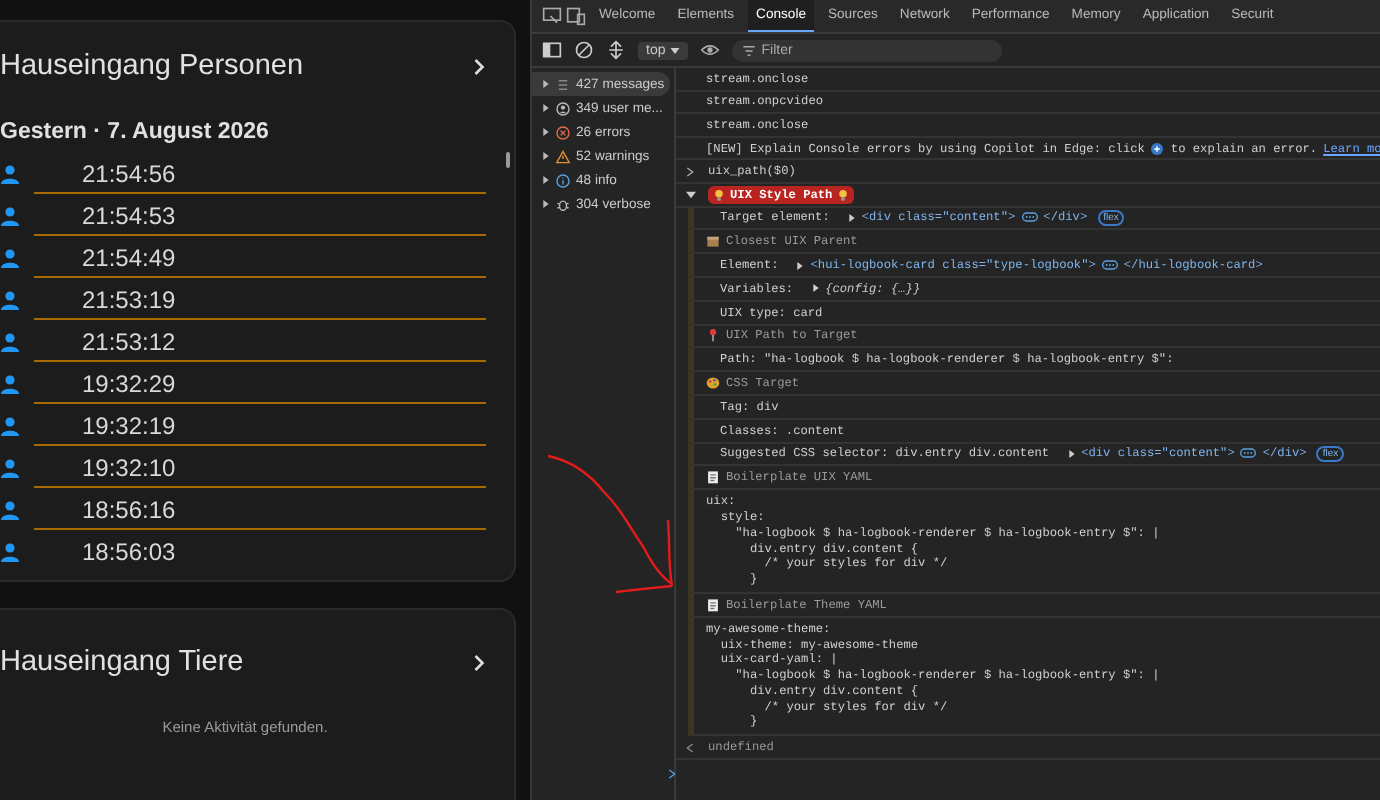 The image size is (1380, 800). What do you see at coordinates (616, 50) in the screenshot?
I see `filter-arrows-icon` at bounding box center [616, 50].